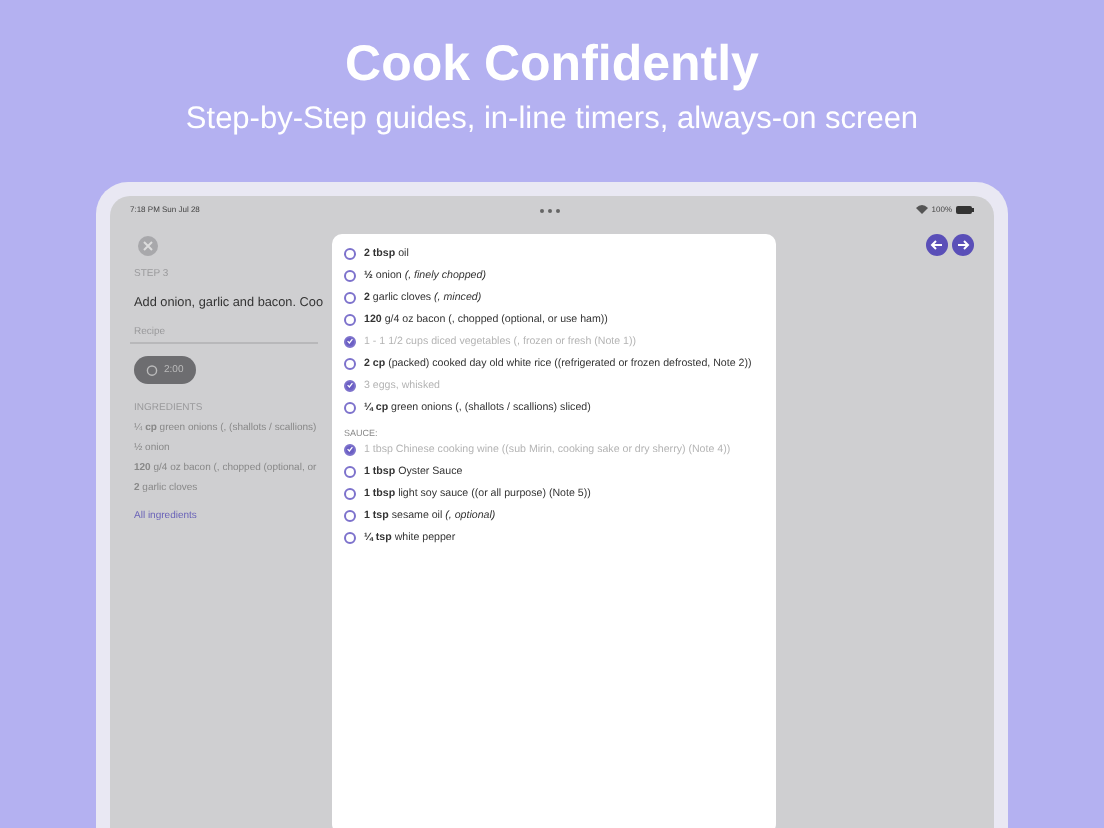  What do you see at coordinates (965, 209) in the screenshot?
I see `battery-icon` at bounding box center [965, 209].